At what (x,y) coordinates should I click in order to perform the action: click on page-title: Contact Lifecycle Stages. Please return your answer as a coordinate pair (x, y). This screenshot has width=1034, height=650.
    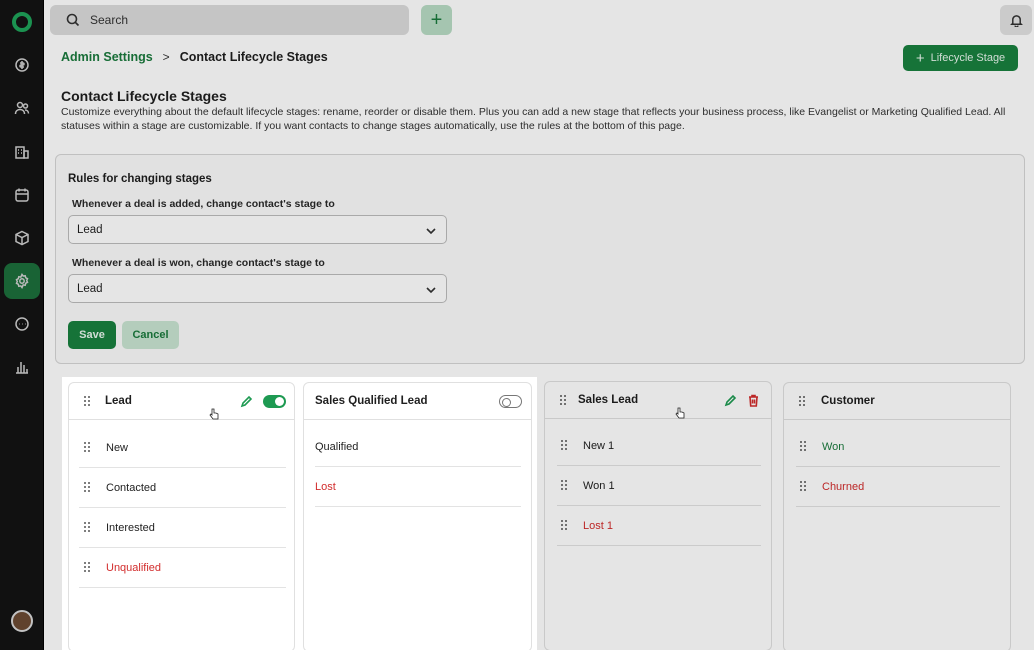
    Looking at the image, I should click on (144, 96).